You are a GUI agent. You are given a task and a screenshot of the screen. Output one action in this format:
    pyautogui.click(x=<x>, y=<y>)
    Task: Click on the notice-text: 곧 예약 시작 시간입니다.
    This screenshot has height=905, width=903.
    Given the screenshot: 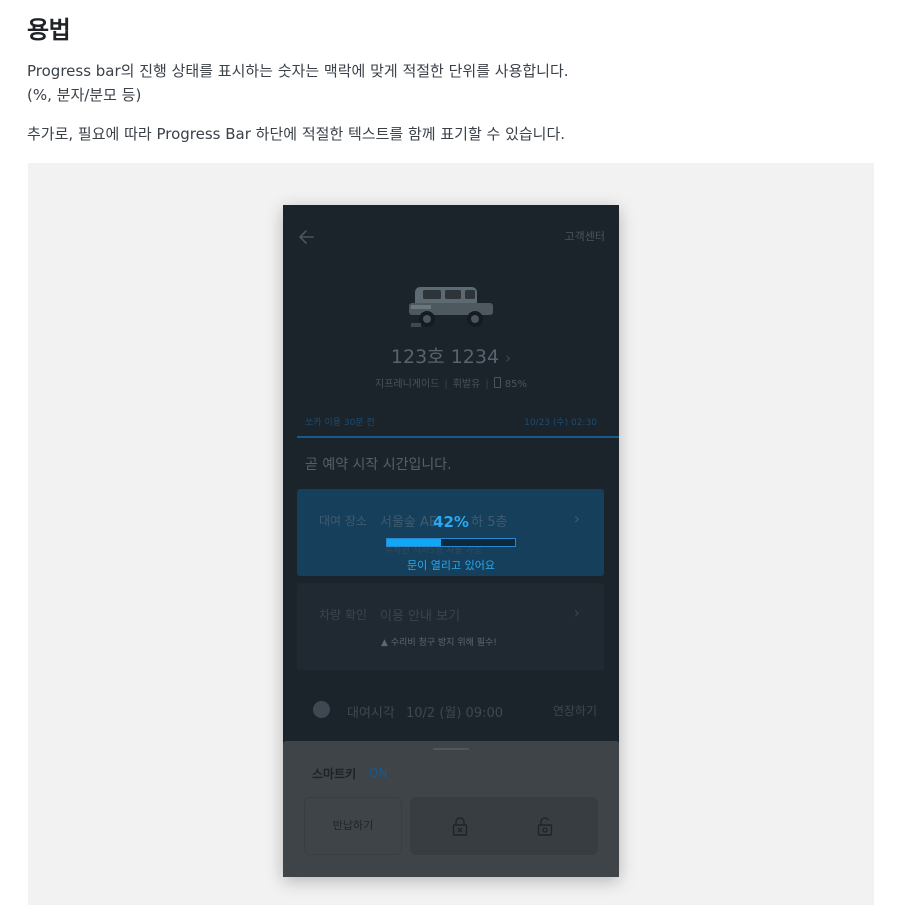 What is the action you would take?
    pyautogui.click(x=378, y=465)
    